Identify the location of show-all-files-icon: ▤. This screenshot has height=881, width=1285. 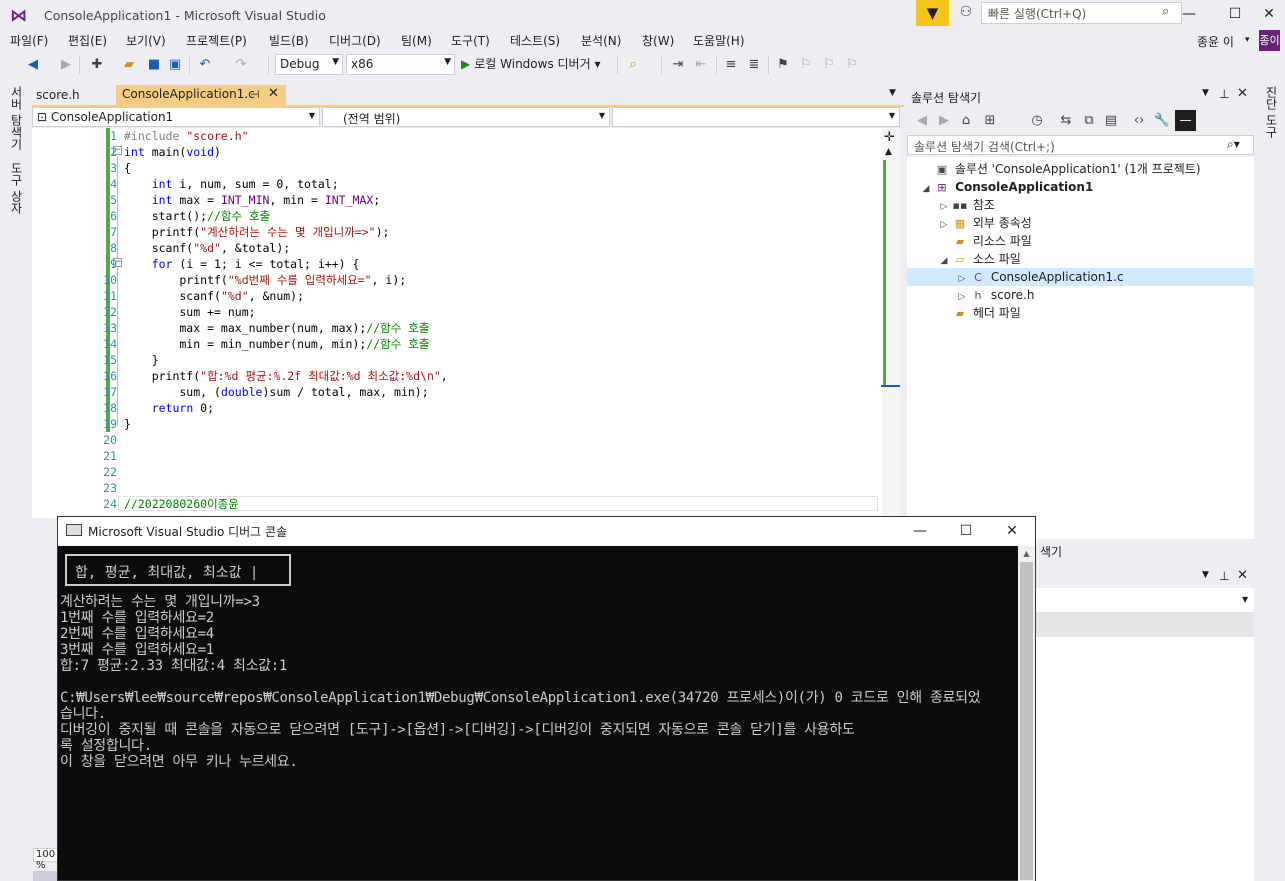
(1111, 121).